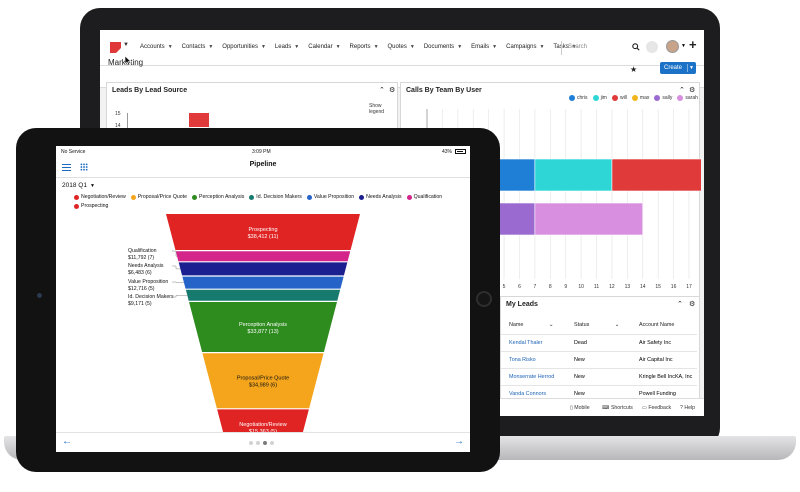  Describe the element at coordinates (262, 230) in the screenshot. I see `stage-name-label: Prospecting` at that location.